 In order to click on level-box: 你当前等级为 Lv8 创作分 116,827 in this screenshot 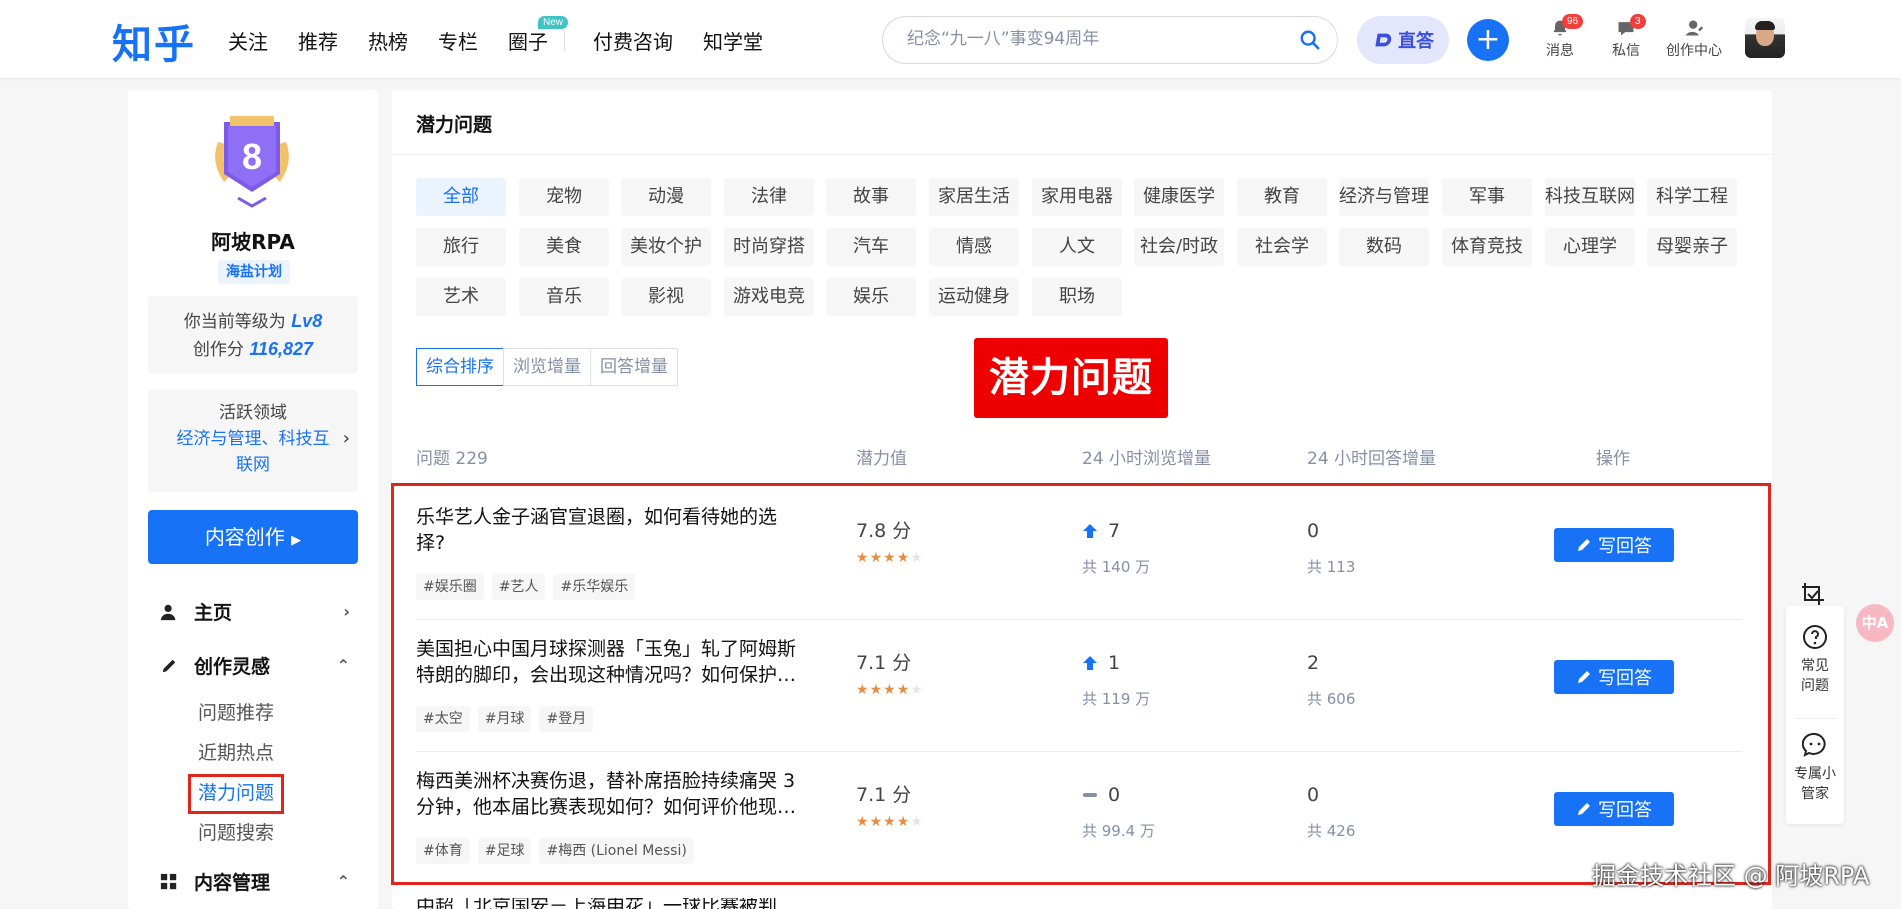, I will do `click(253, 335)`.